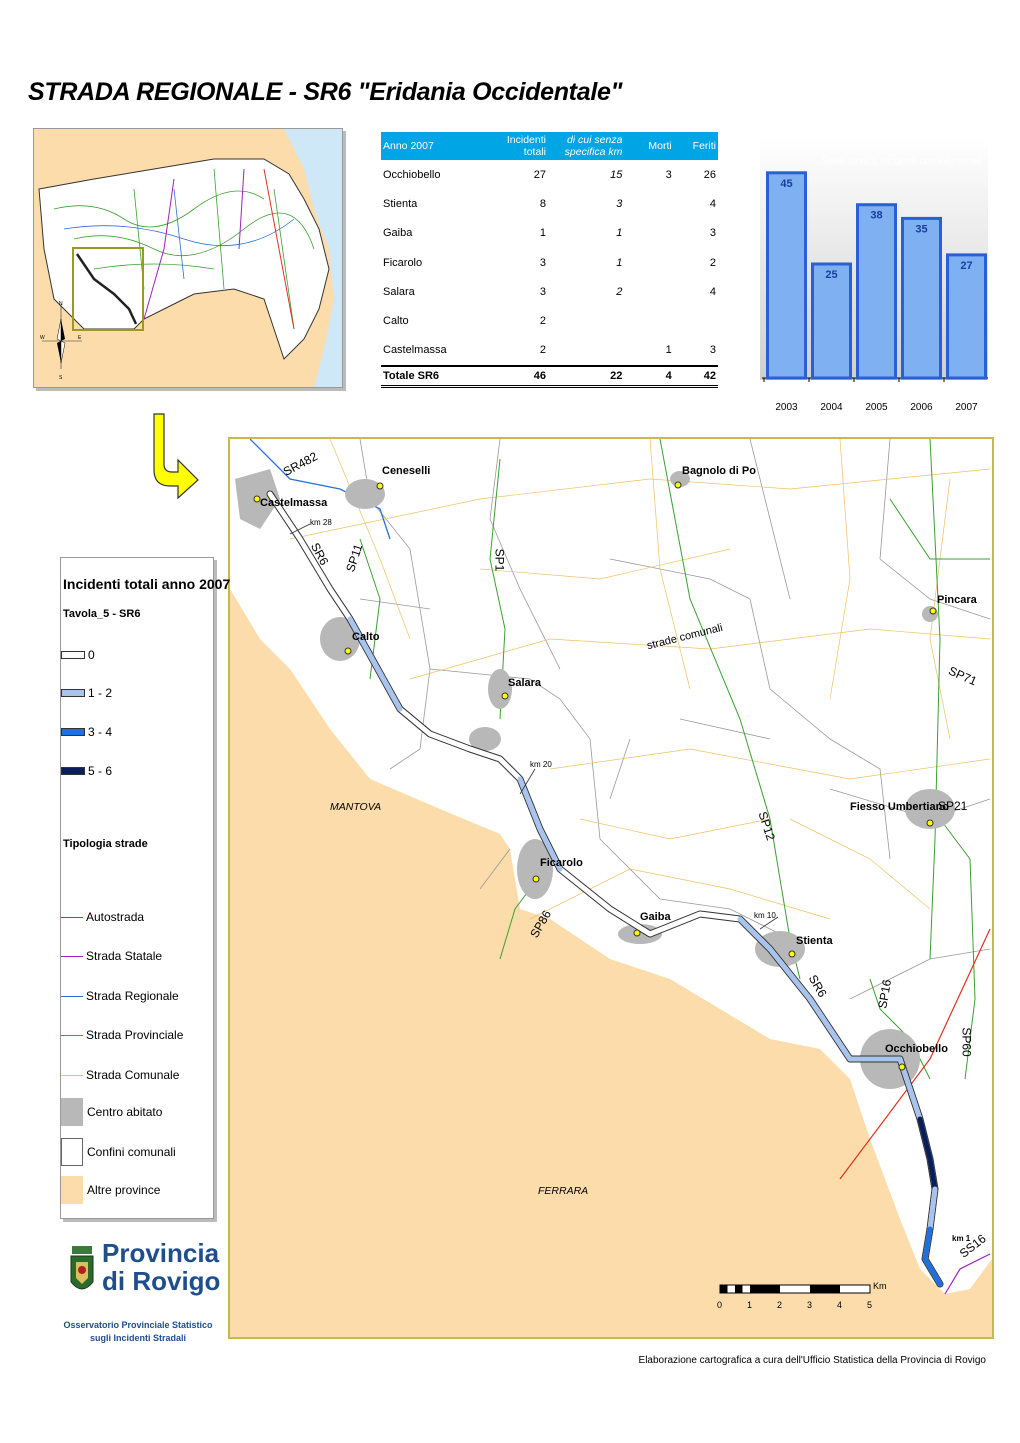  Describe the element at coordinates (72, 1112) in the screenshot. I see `legend-area-centro-swatch` at that location.